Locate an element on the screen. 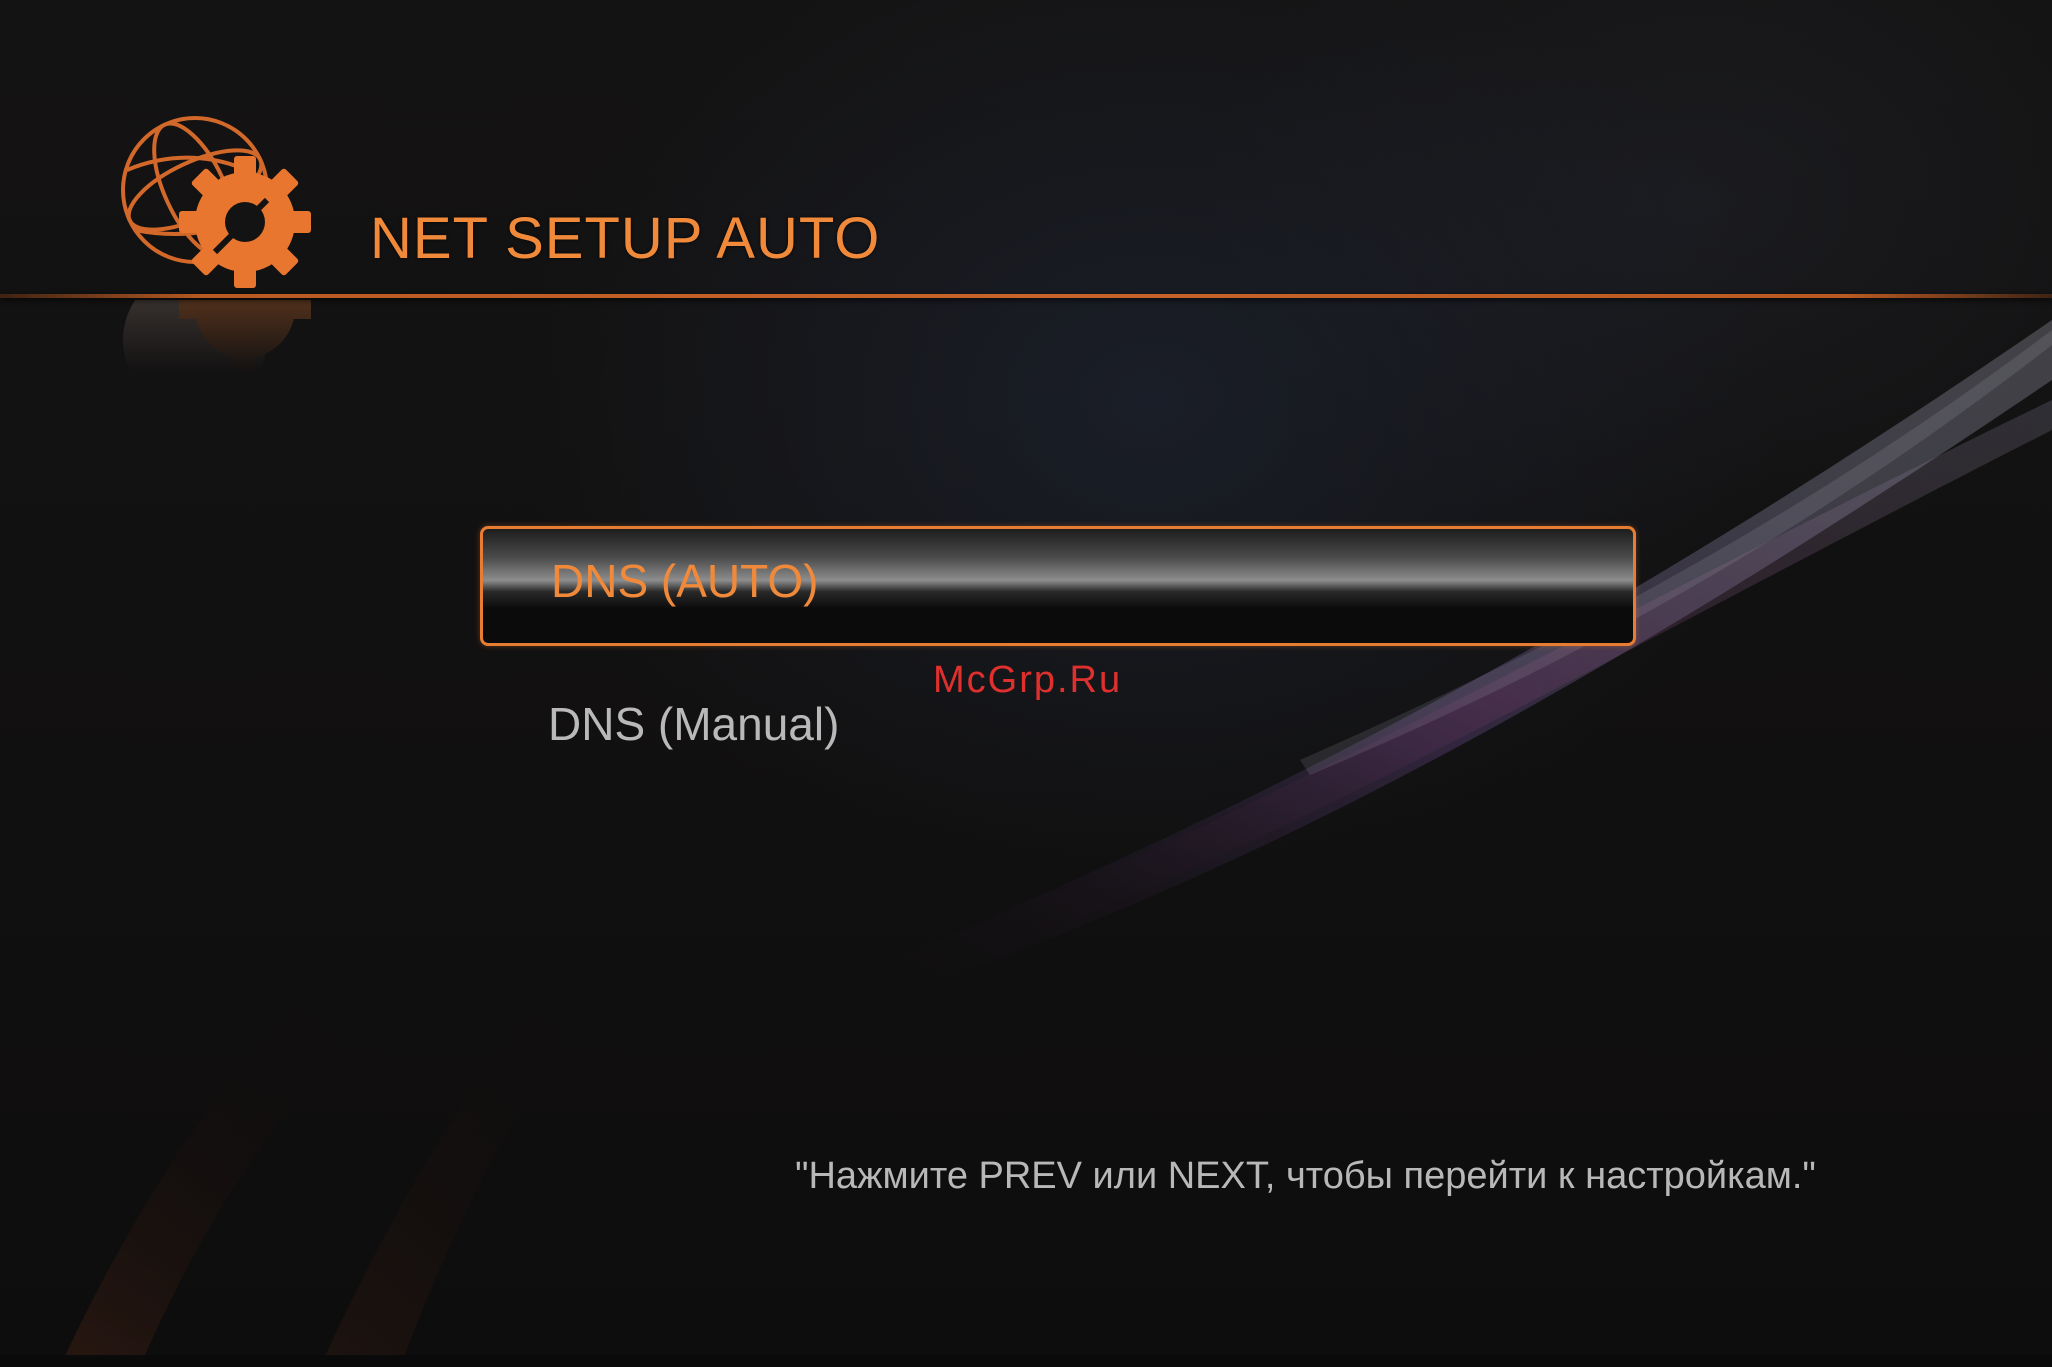 This screenshot has width=2052, height=1367. bottom-edge is located at coordinates (1026, 1361).